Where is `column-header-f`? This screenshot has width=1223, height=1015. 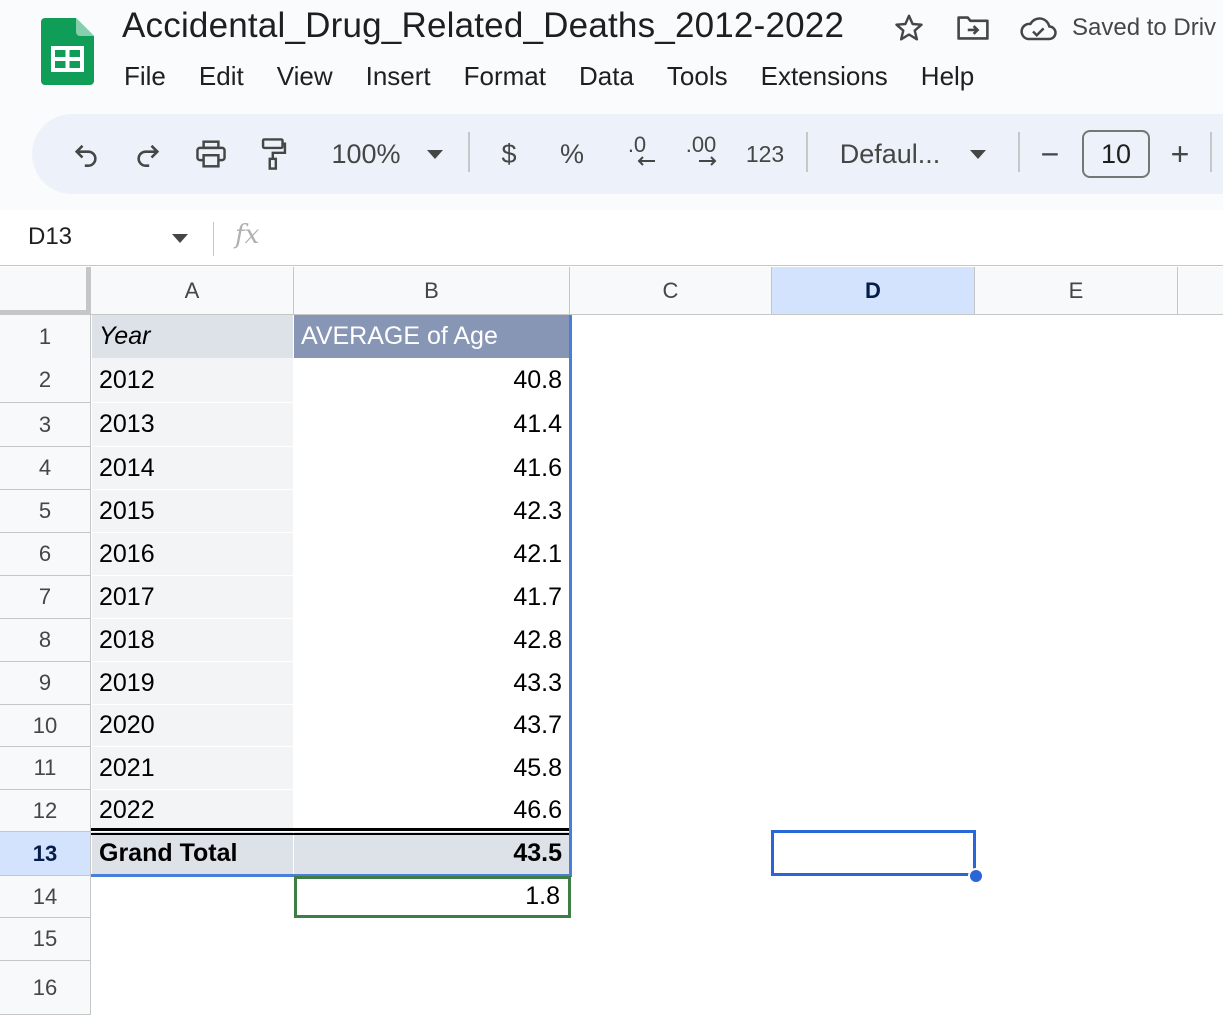
column-header-f is located at coordinates (1200, 291).